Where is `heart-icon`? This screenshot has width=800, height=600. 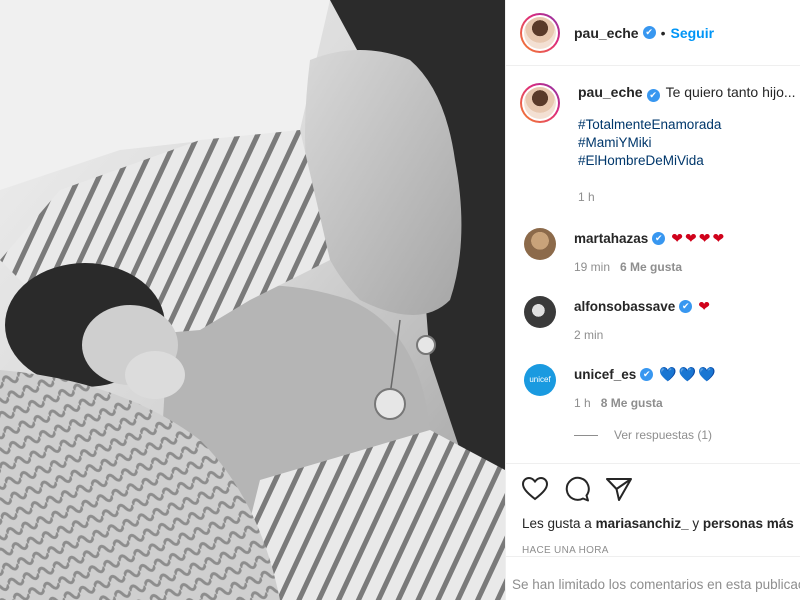
heart-icon is located at coordinates (535, 489).